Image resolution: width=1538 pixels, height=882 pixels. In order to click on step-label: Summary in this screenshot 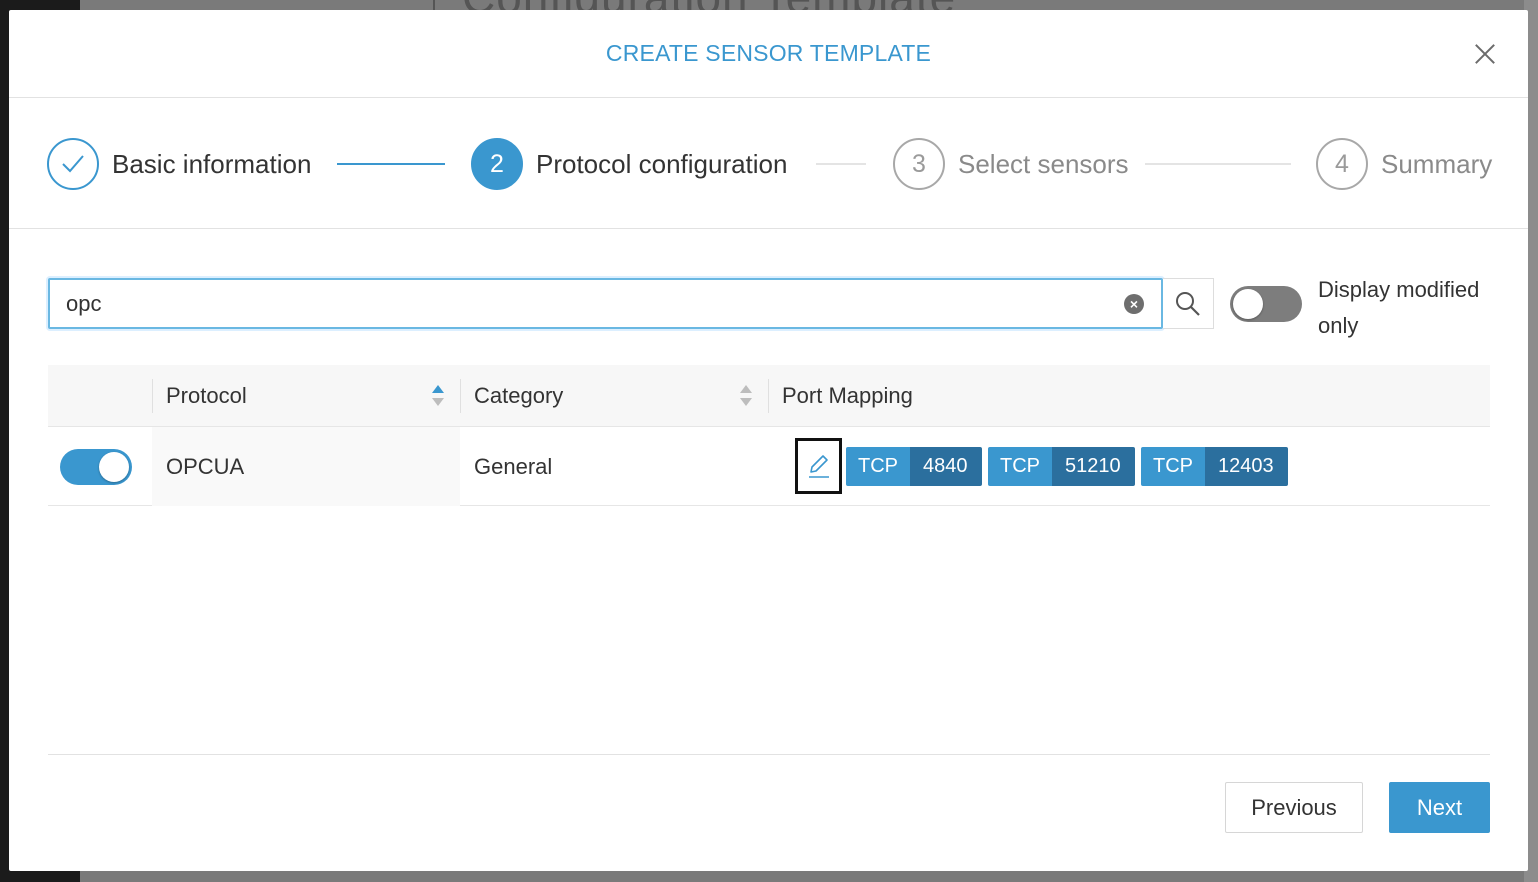, I will do `click(1437, 163)`.